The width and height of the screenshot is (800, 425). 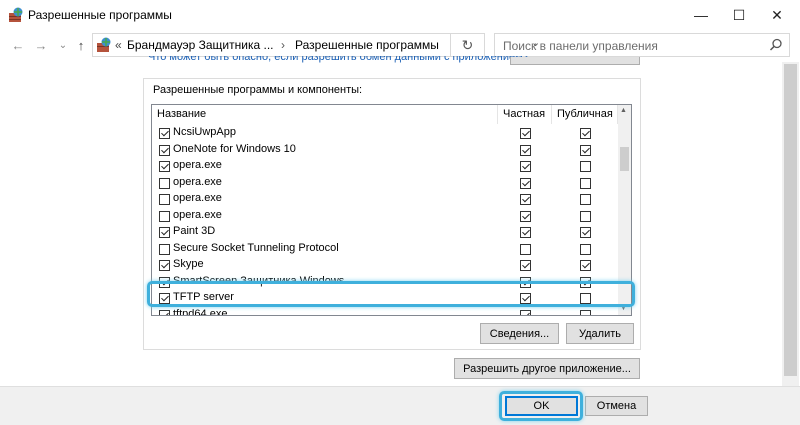 I want to click on search-placeholder: Поиск в панели управления, so click(x=580, y=46).